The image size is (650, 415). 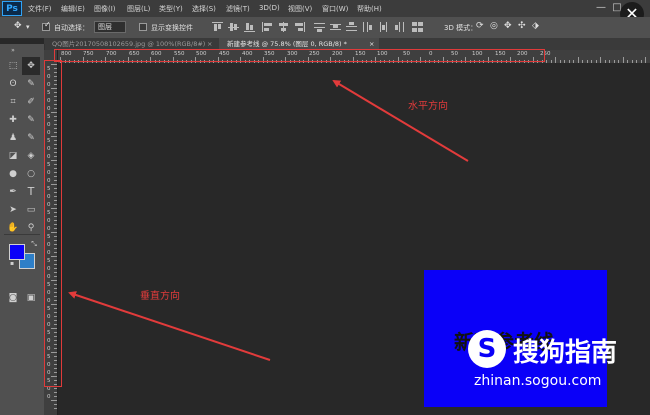 What do you see at coordinates (160, 296) in the screenshot?
I see `vertical-annotation: 垂直方向` at bounding box center [160, 296].